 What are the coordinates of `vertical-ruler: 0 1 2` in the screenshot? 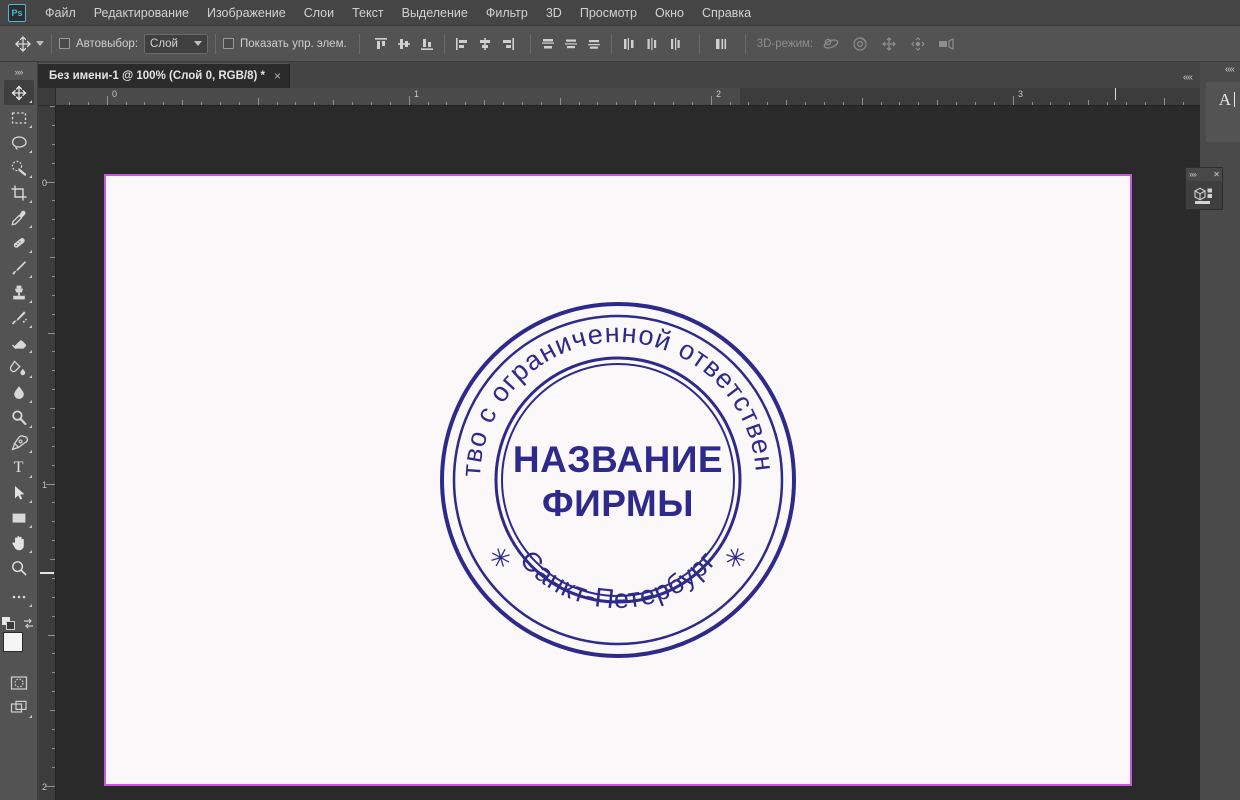 It's located at (47, 453).